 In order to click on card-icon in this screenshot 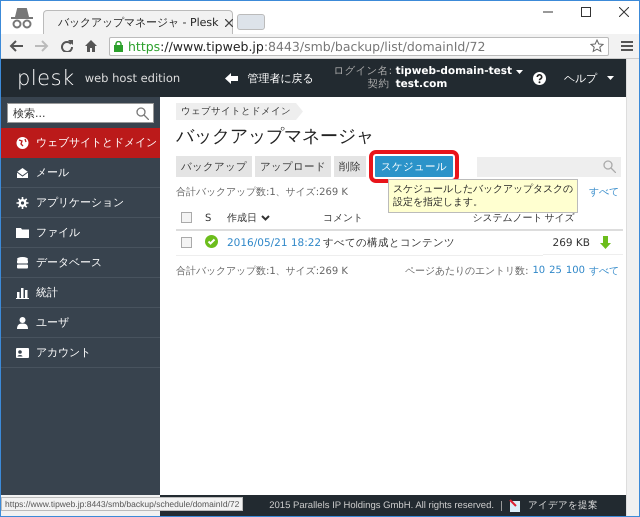, I will do `click(22, 352)`.